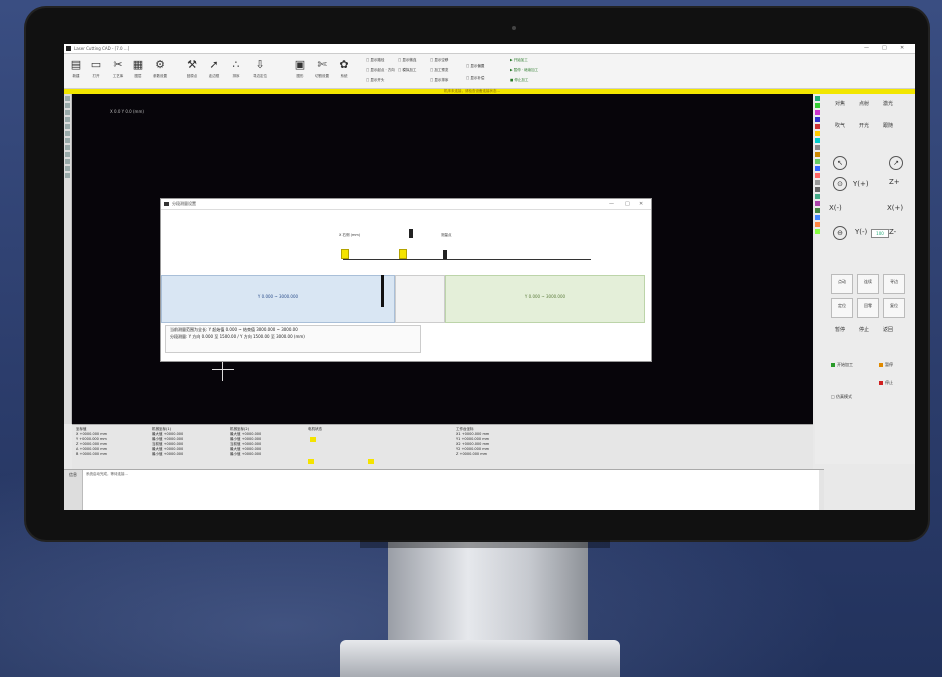  What do you see at coordinates (375, 60) in the screenshot?
I see `option-show-path: □ 显示路径` at bounding box center [375, 60].